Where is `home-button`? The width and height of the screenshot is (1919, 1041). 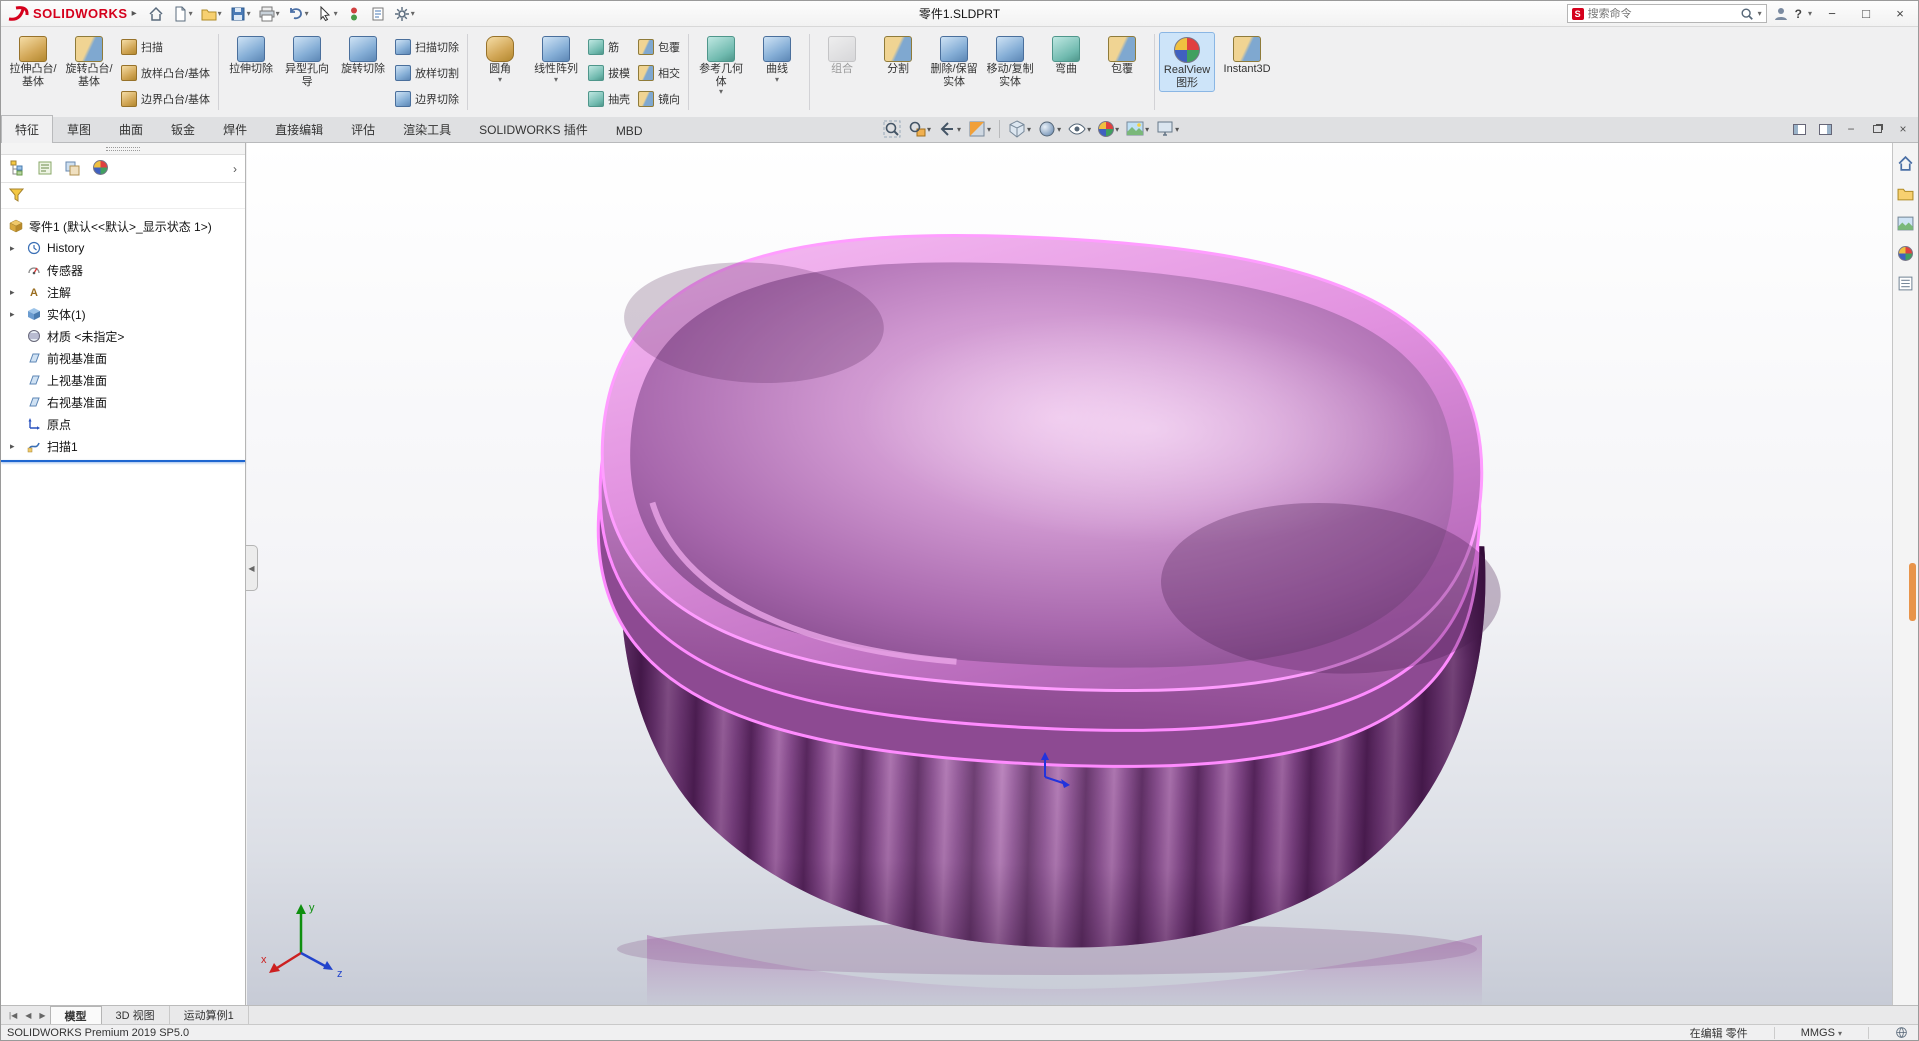
home-button is located at coordinates (156, 14).